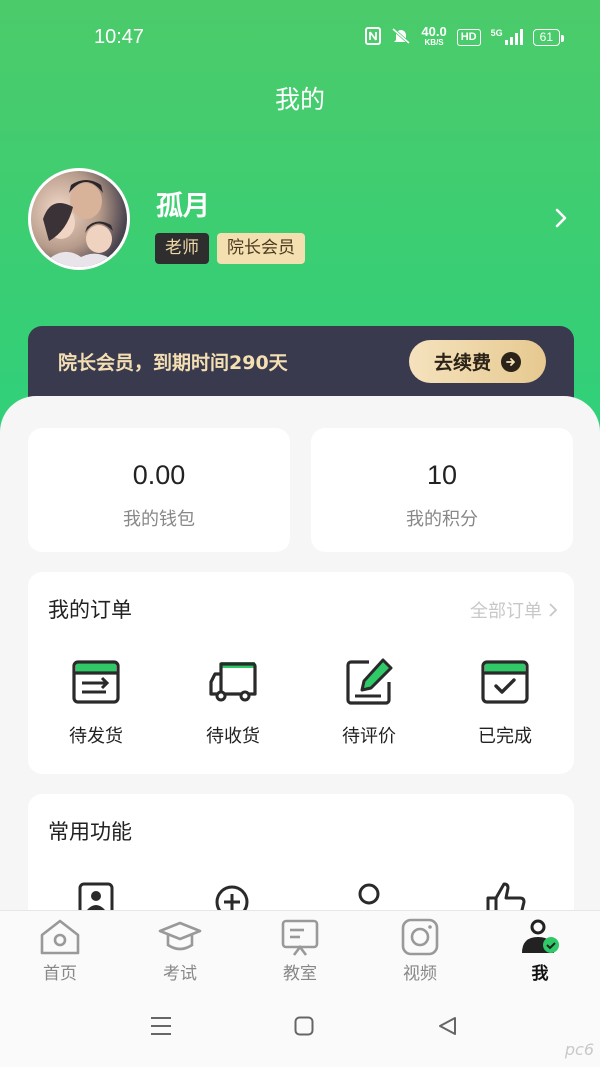  What do you see at coordinates (505, 736) in the screenshot?
I see `order-label: 已完成` at bounding box center [505, 736].